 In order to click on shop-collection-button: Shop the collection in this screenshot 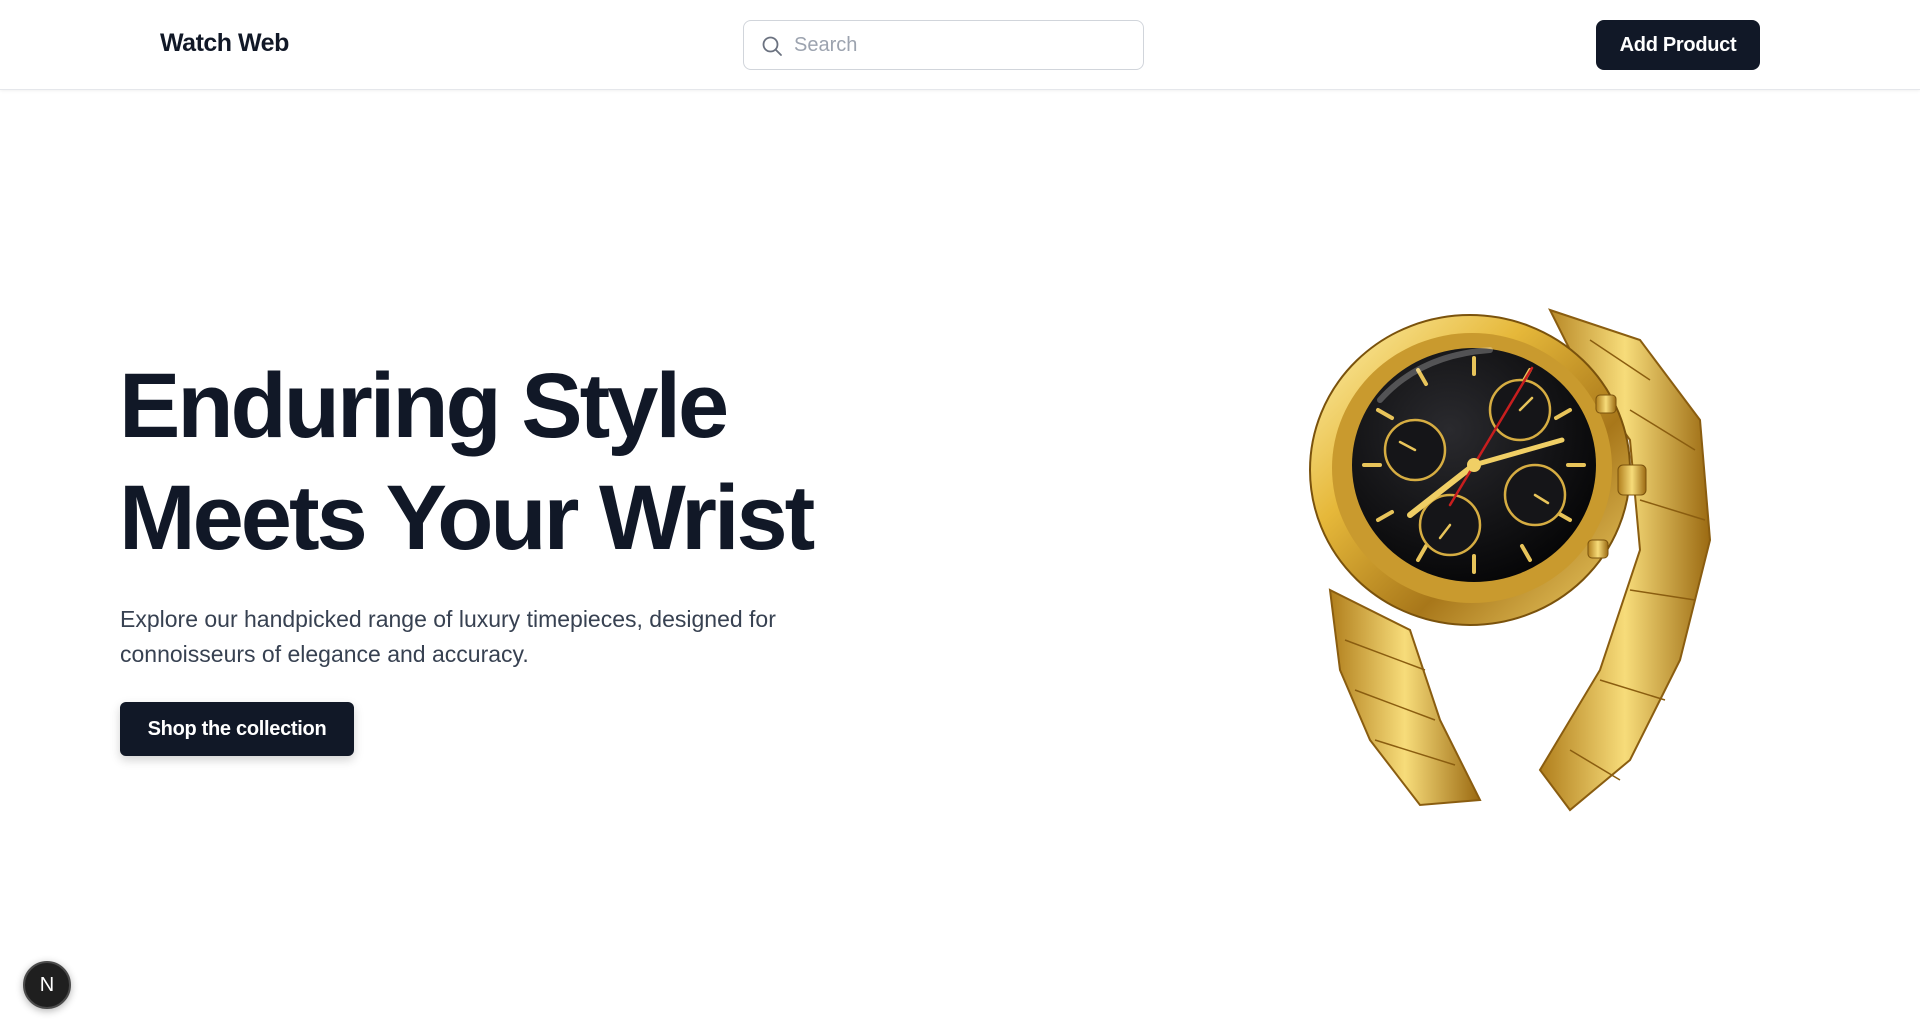, I will do `click(237, 729)`.